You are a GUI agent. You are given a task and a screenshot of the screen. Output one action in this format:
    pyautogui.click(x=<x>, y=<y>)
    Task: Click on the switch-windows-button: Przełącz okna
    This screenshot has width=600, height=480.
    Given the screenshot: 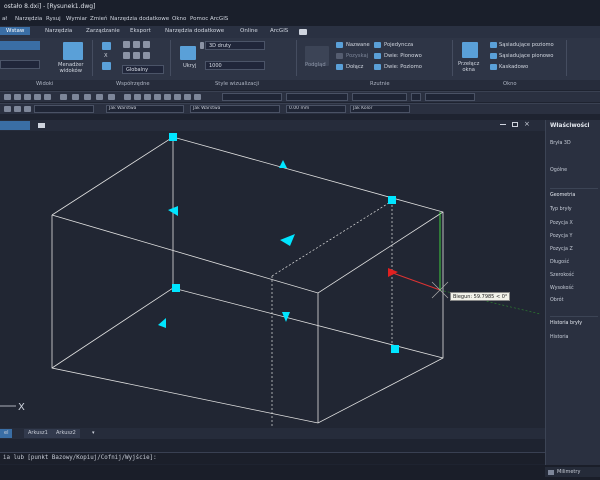 What is the action you would take?
    pyautogui.click(x=468, y=67)
    